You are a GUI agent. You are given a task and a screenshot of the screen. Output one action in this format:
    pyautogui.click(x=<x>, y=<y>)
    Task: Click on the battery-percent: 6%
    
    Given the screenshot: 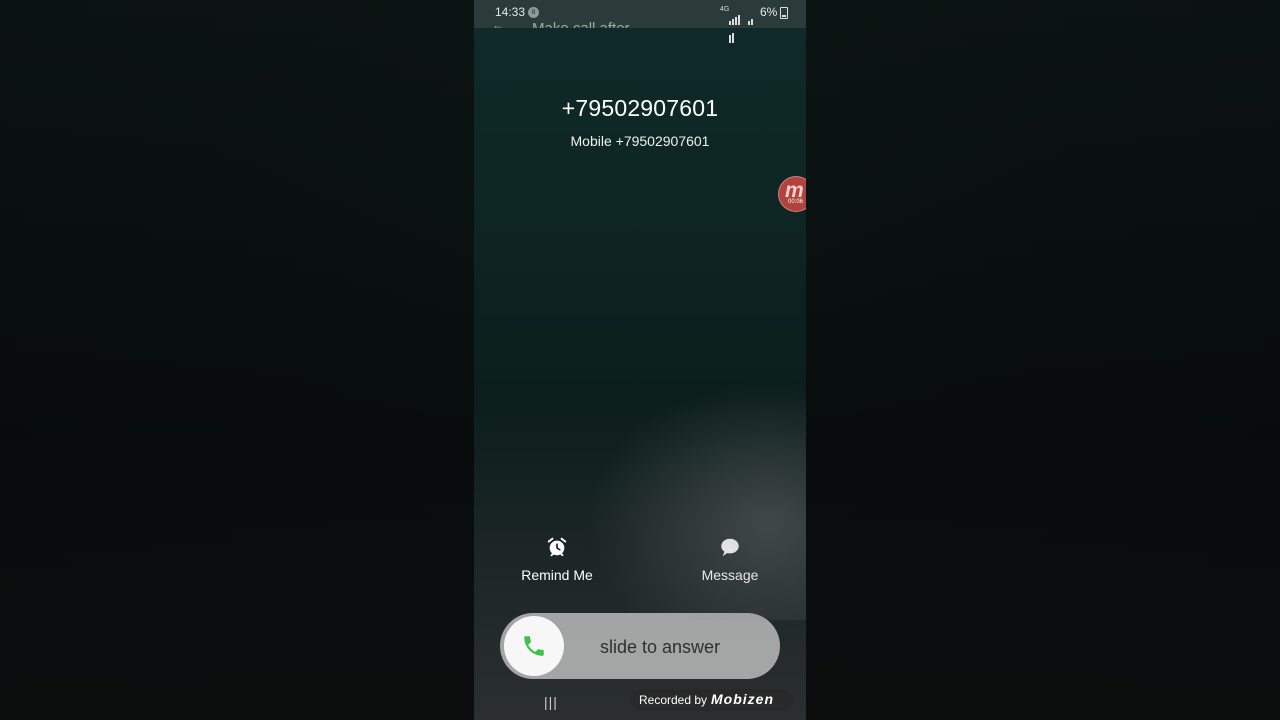 What is the action you would take?
    pyautogui.click(x=769, y=12)
    